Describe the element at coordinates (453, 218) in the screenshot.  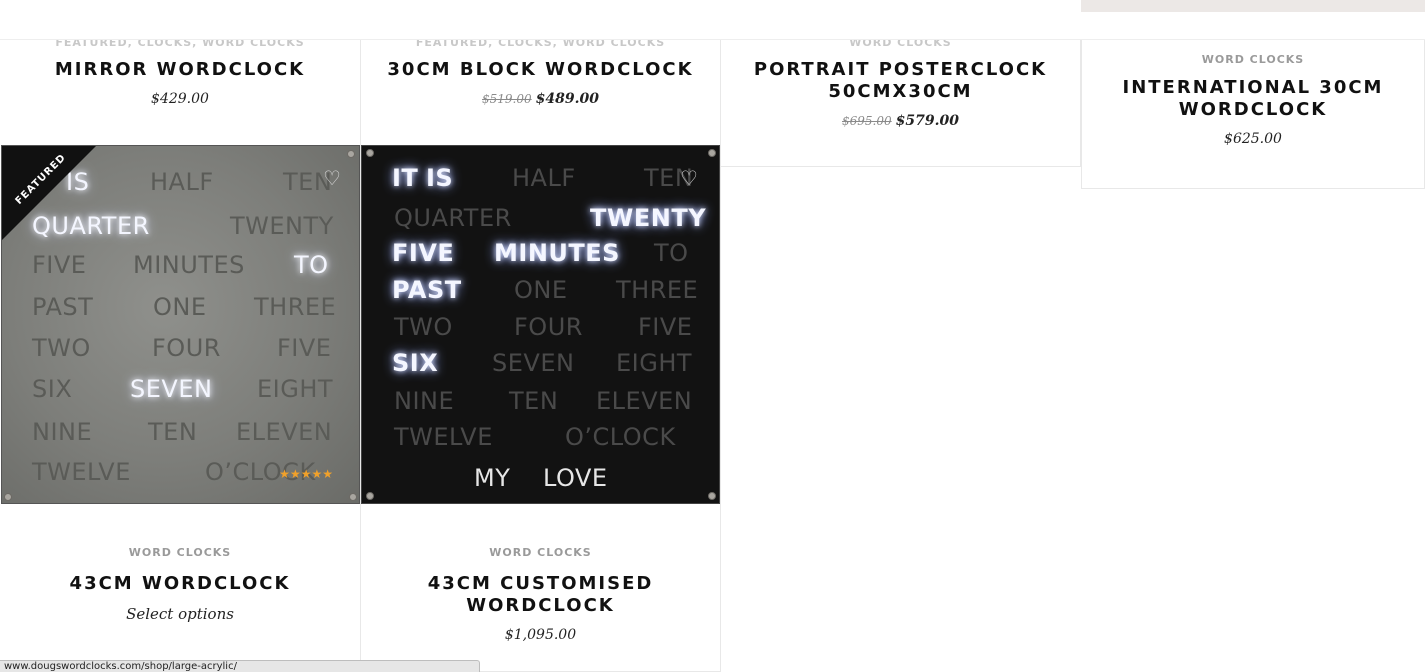
I see `clock-word: QUARTER` at that location.